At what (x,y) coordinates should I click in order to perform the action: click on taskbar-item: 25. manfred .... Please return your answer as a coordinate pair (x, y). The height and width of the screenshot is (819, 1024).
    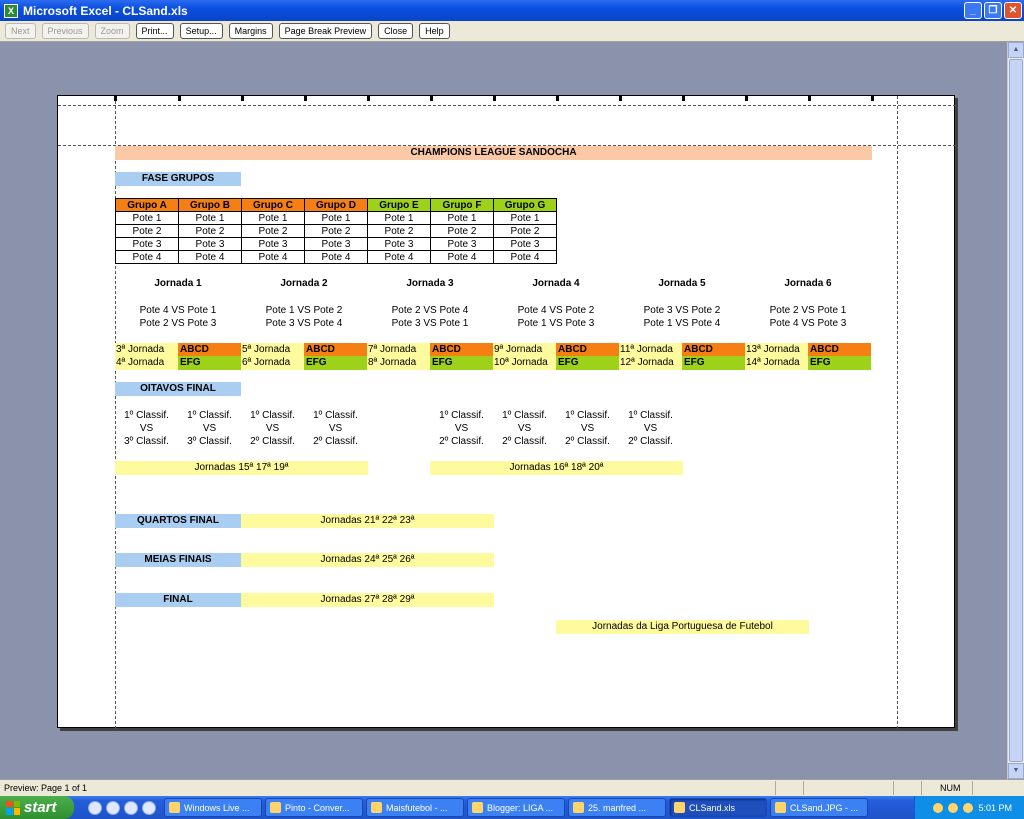
    Looking at the image, I should click on (617, 807).